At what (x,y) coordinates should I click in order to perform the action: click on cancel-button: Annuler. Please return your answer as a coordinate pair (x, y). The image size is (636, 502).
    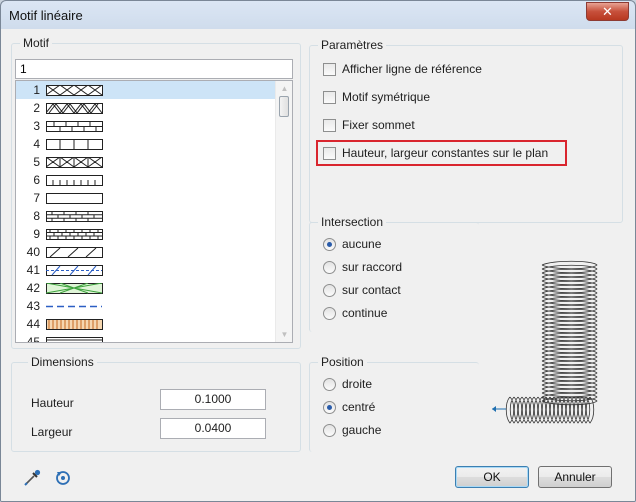
    Looking at the image, I should click on (575, 477).